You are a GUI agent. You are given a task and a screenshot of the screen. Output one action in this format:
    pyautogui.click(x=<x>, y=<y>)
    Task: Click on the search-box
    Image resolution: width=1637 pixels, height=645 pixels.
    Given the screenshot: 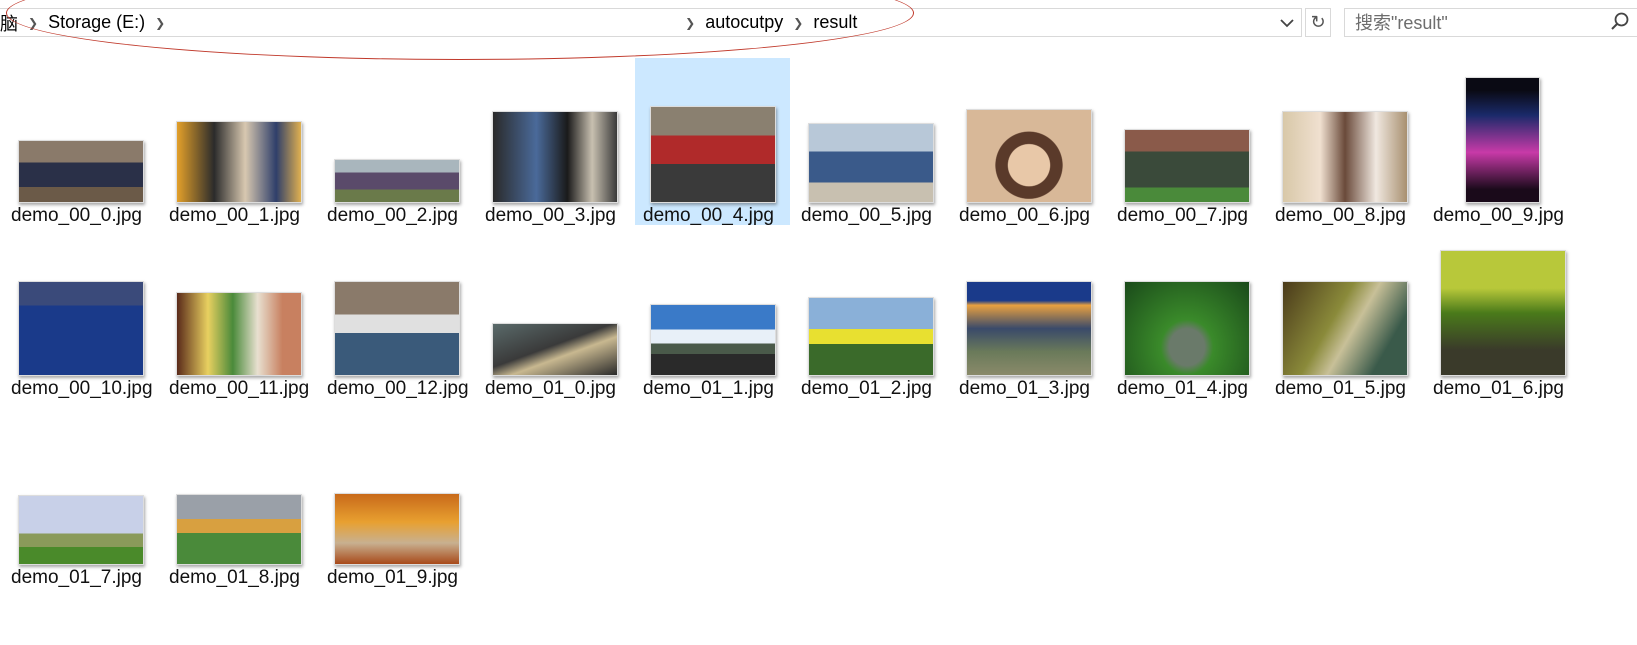 What is the action you would take?
    pyautogui.click(x=1490, y=23)
    